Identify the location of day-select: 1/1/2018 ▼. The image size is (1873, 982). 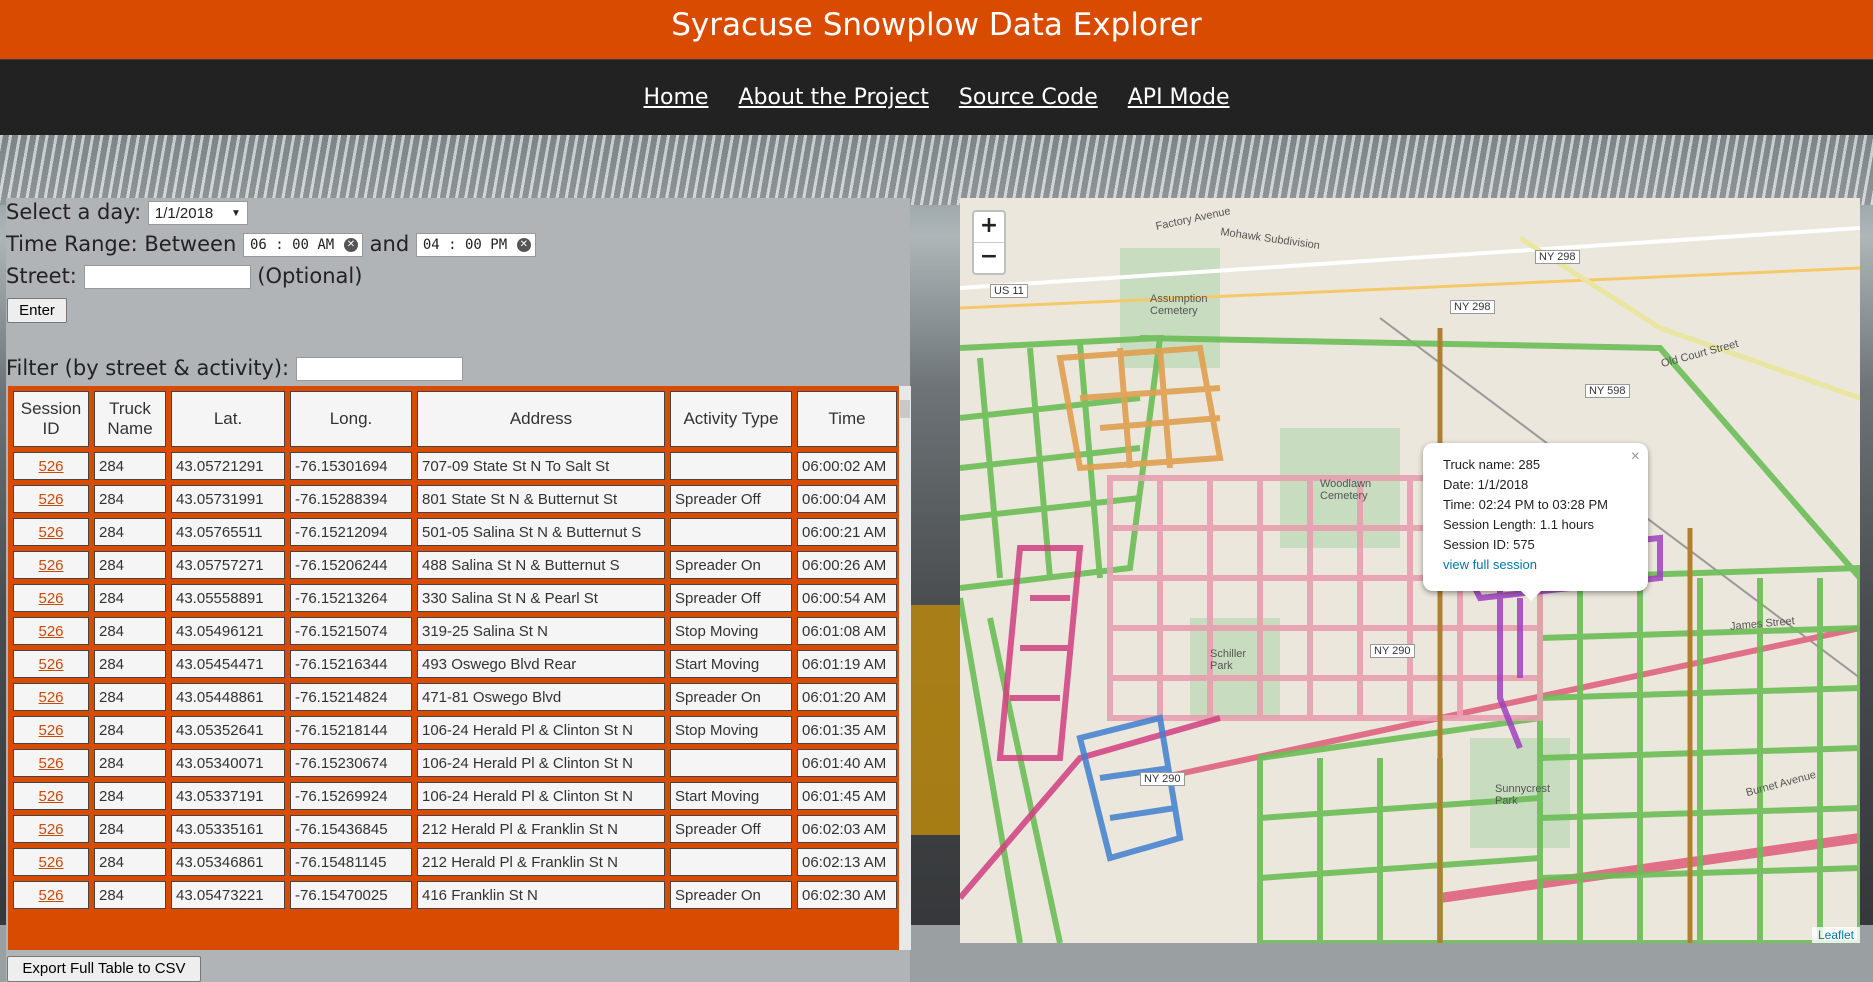
(197, 213).